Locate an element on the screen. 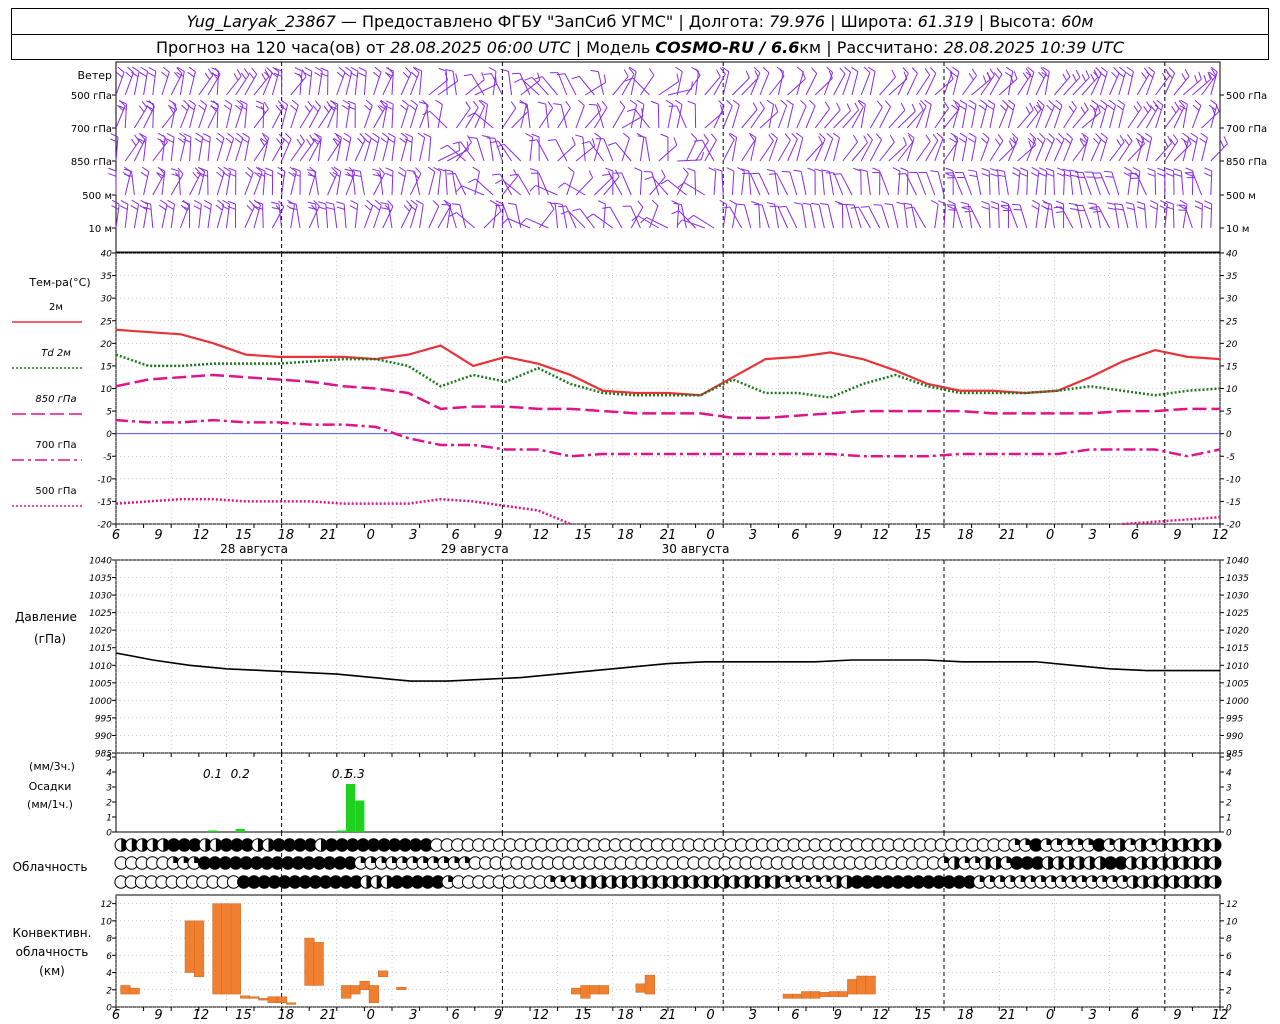 The image size is (1280, 1024). y-tick-label-right: 30 is located at coordinates (1232, 300).